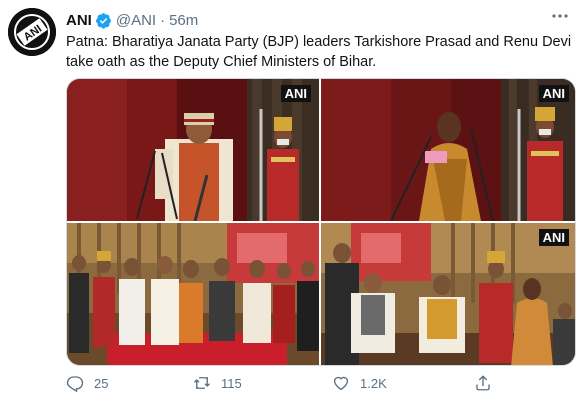 This screenshot has width=581, height=402. What do you see at coordinates (136, 20) in the screenshot?
I see `account-handle: @ANI` at bounding box center [136, 20].